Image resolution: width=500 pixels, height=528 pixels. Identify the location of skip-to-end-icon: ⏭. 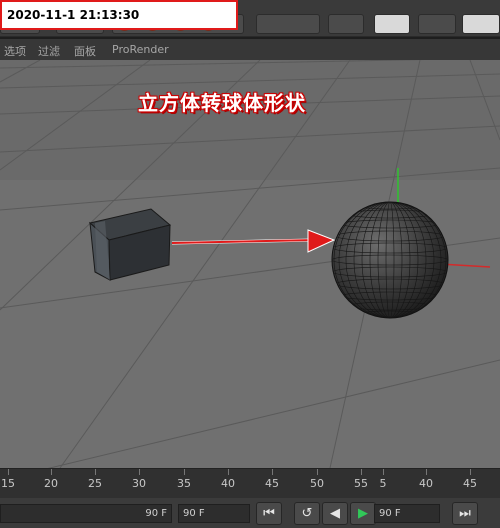
(465, 513).